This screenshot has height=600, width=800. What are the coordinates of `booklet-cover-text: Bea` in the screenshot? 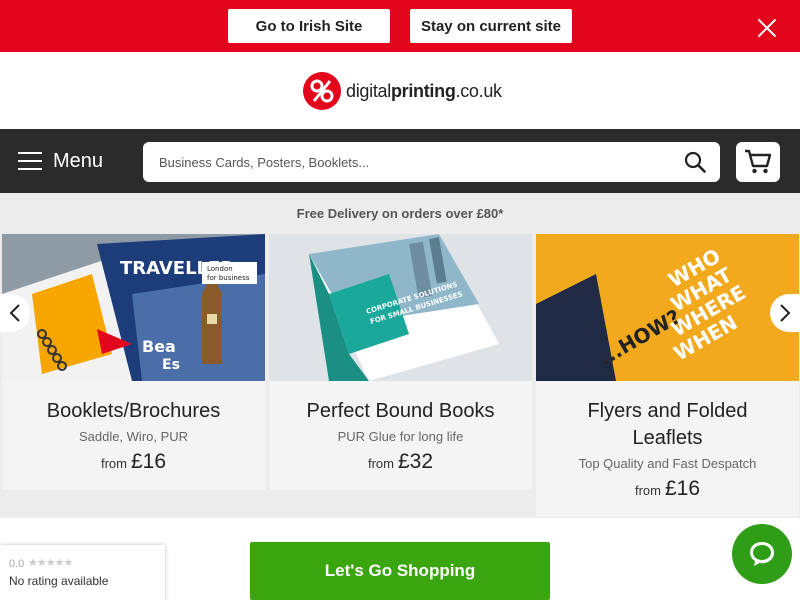 It's located at (159, 346).